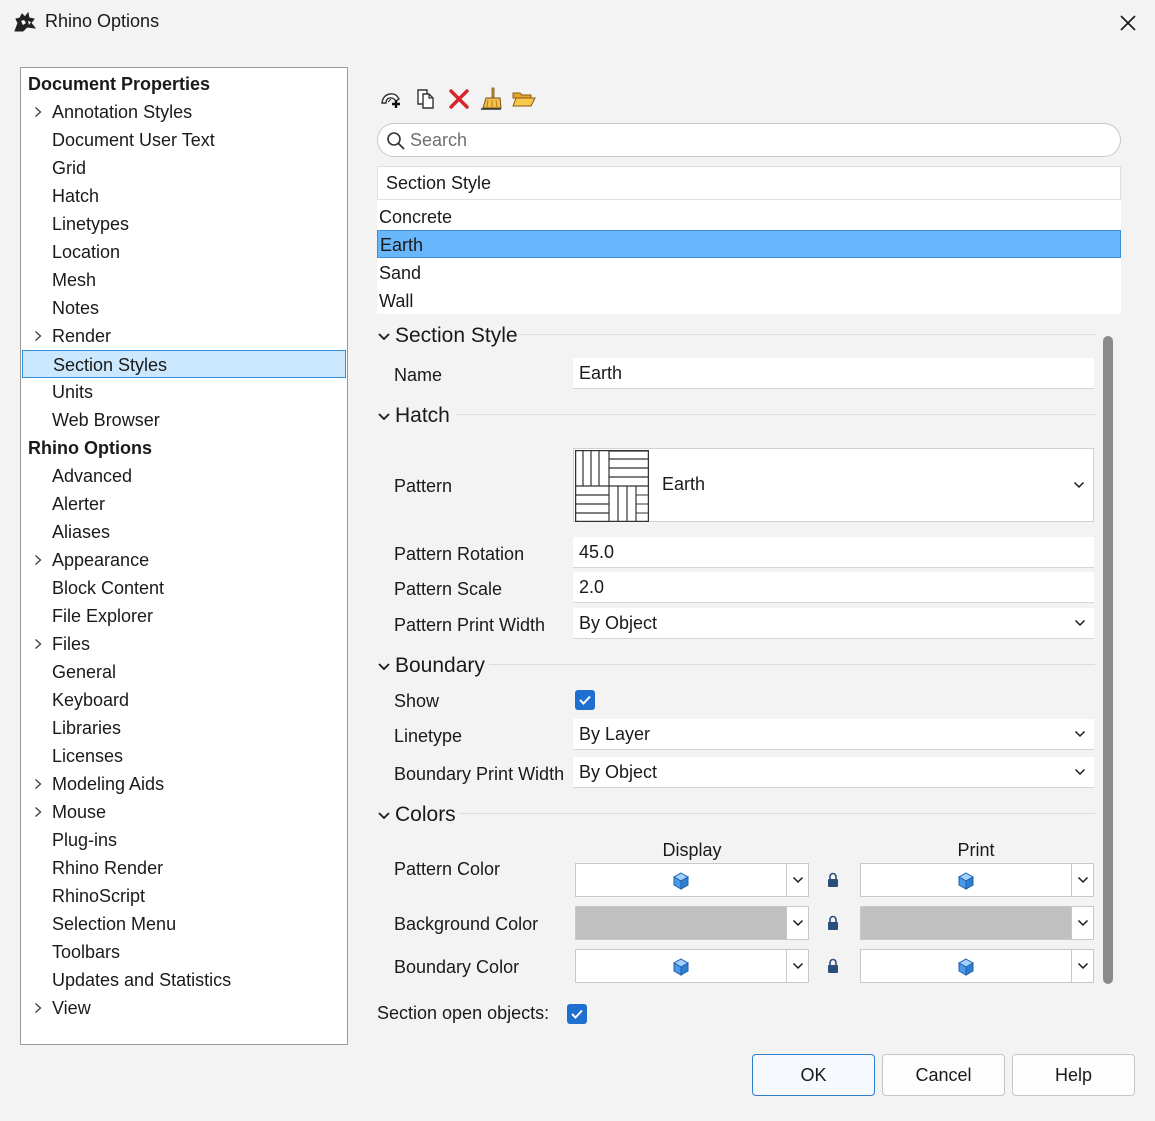  I want to click on copy-style-button, so click(426, 99).